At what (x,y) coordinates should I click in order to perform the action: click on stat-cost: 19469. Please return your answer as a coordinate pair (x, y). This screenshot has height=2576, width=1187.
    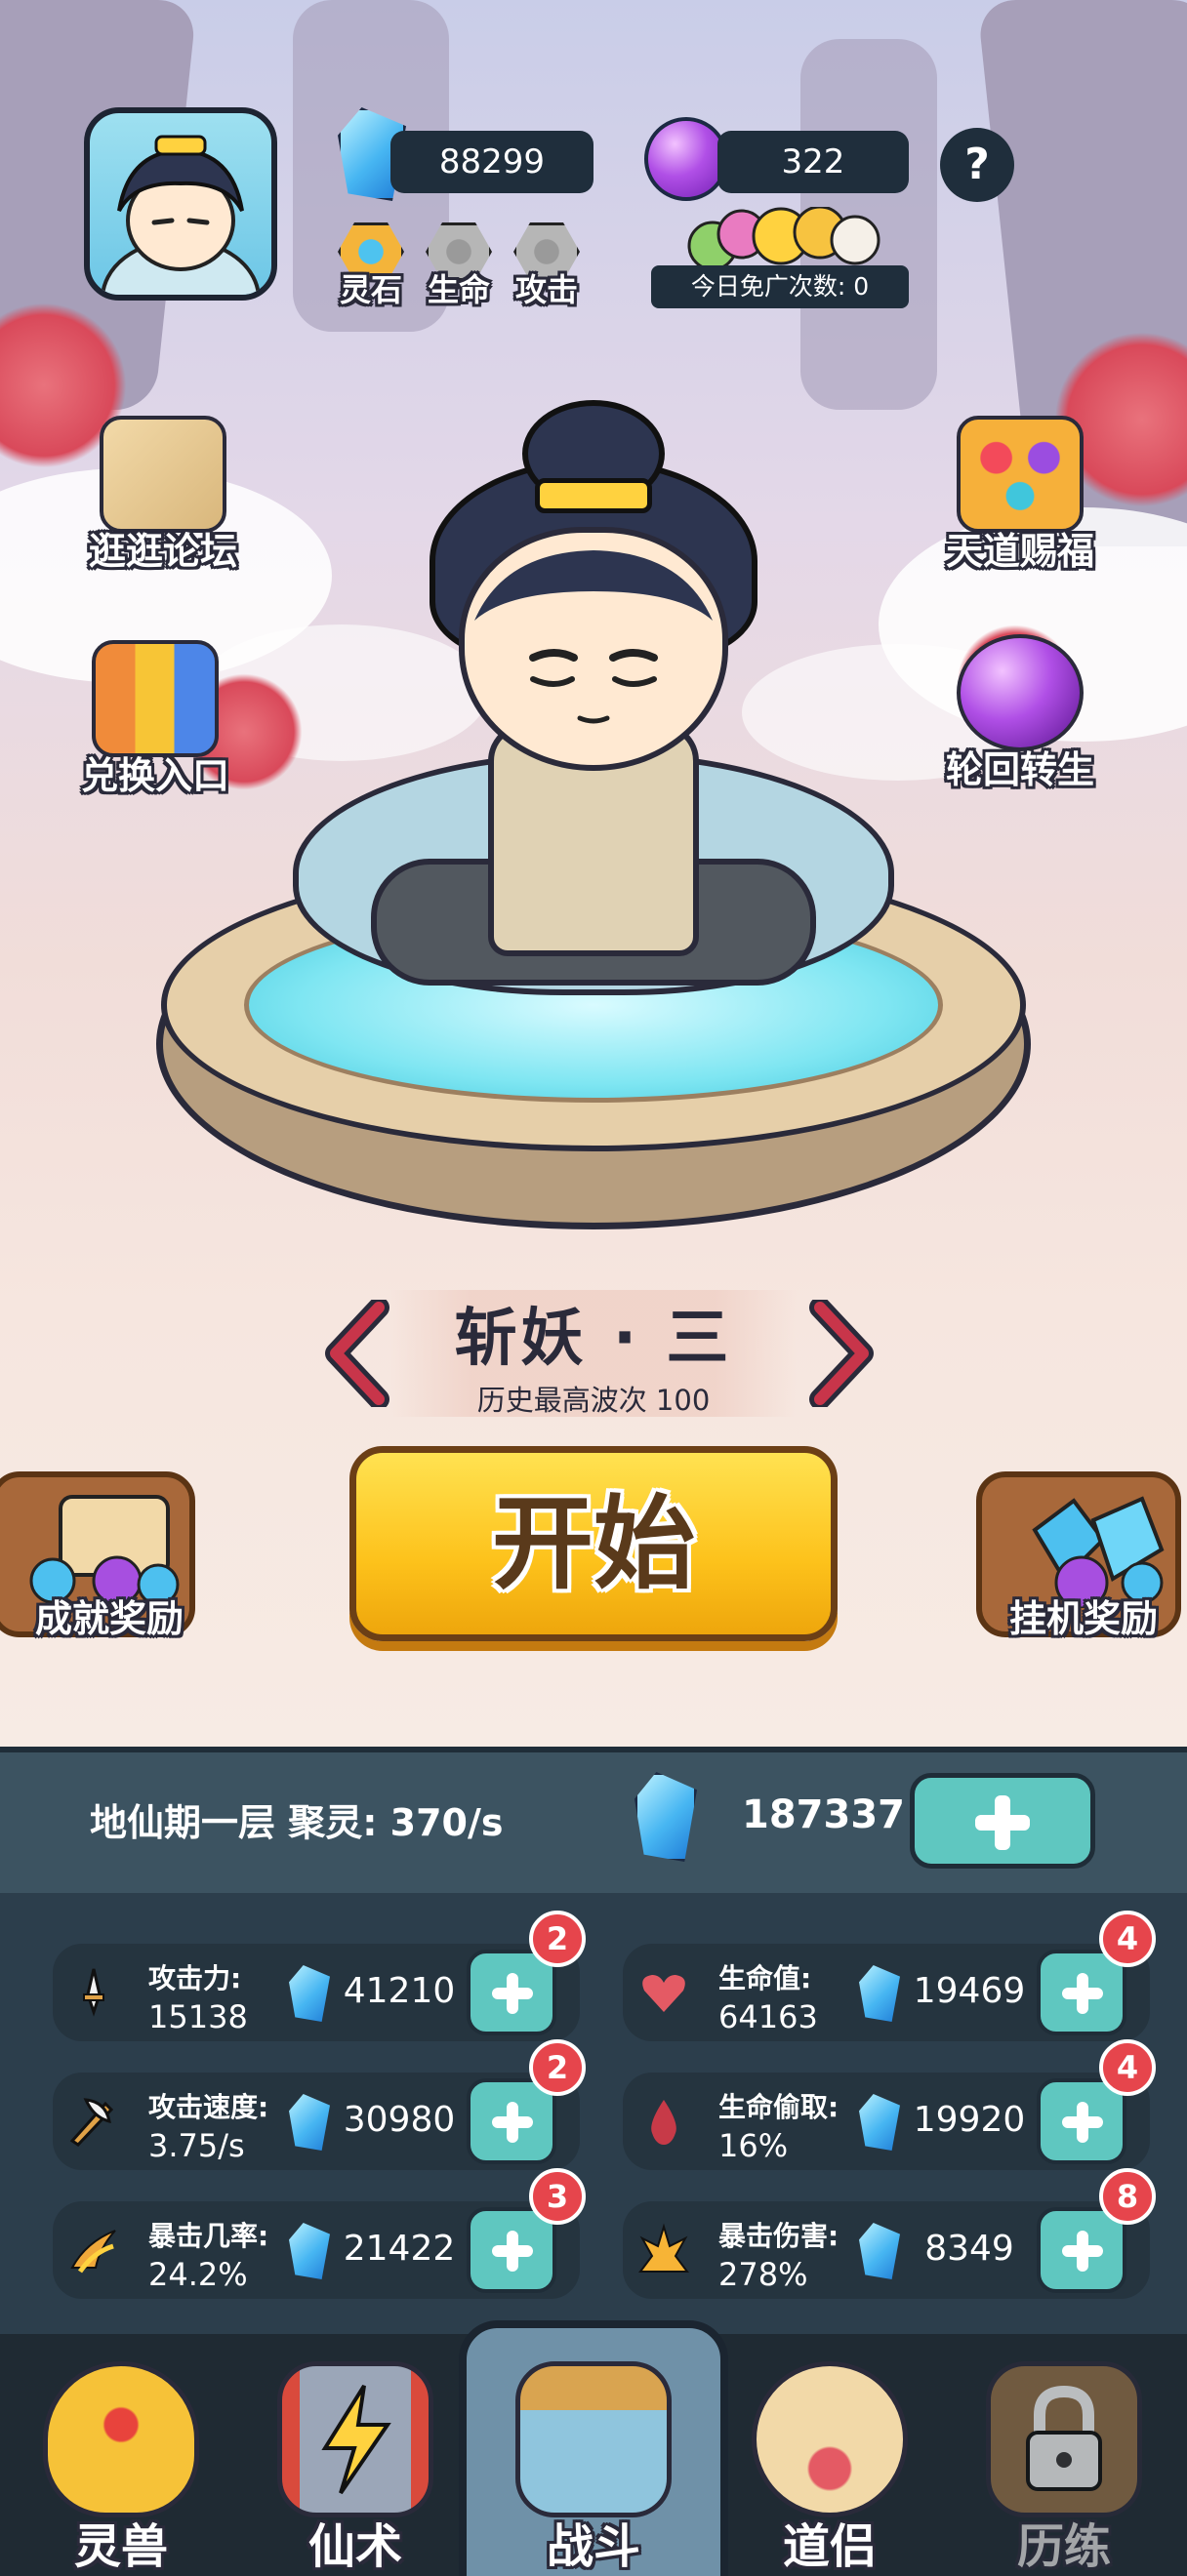
    Looking at the image, I should click on (969, 1991).